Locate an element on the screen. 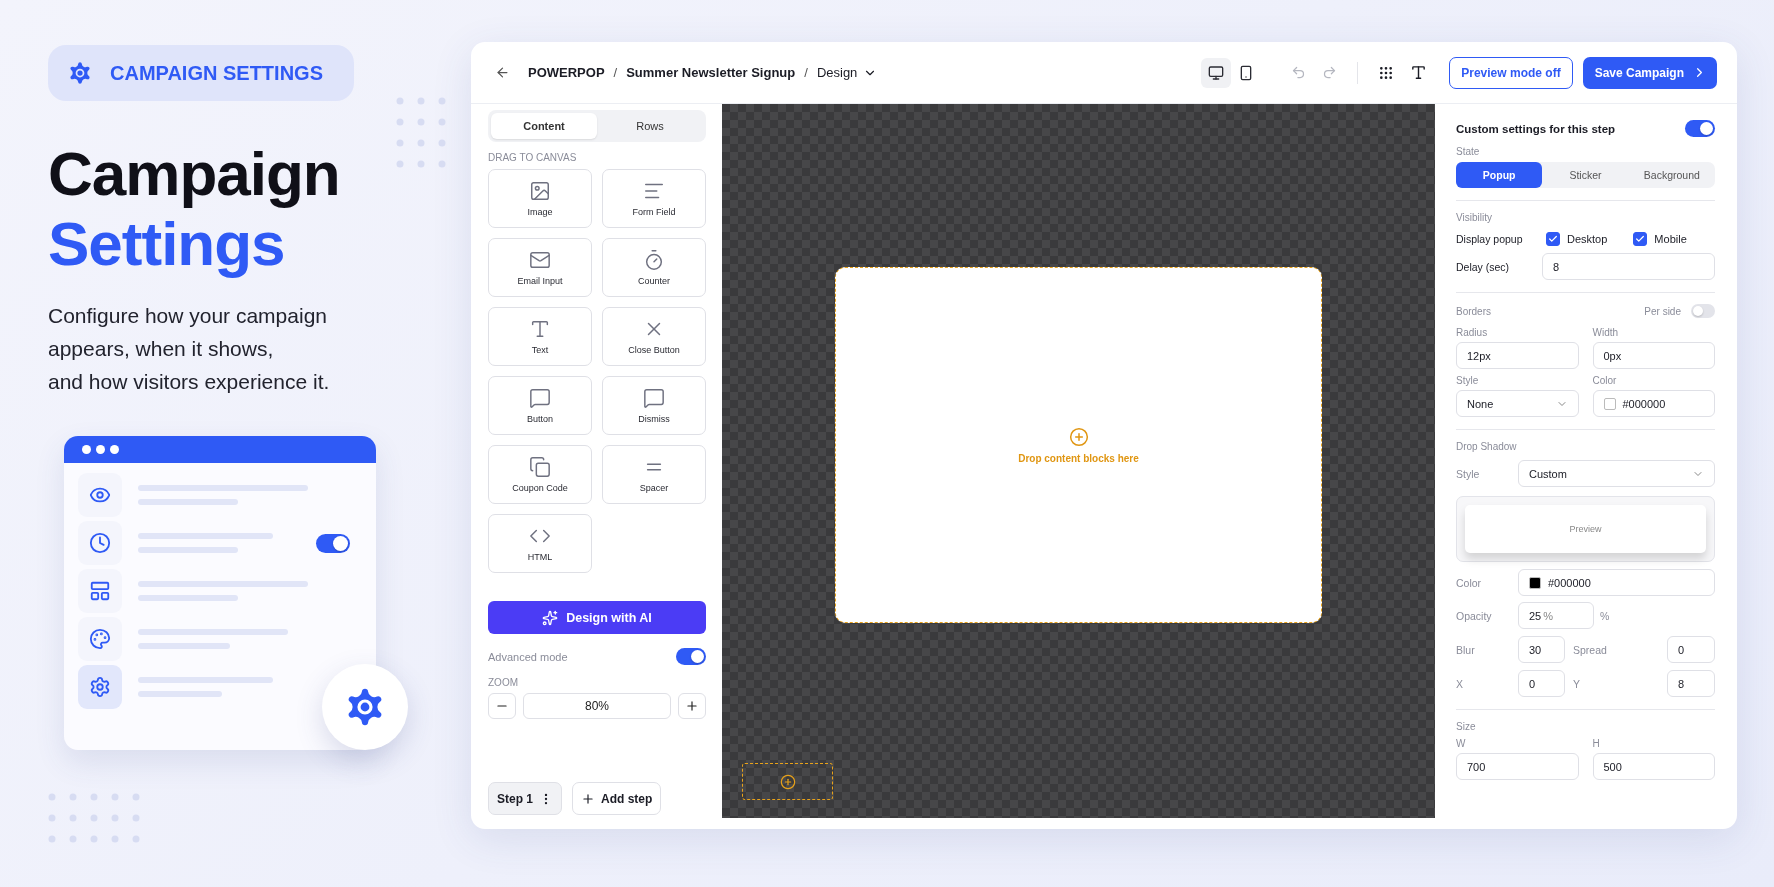 The image size is (1774, 887). step-button: Step 1 is located at coordinates (525, 798).